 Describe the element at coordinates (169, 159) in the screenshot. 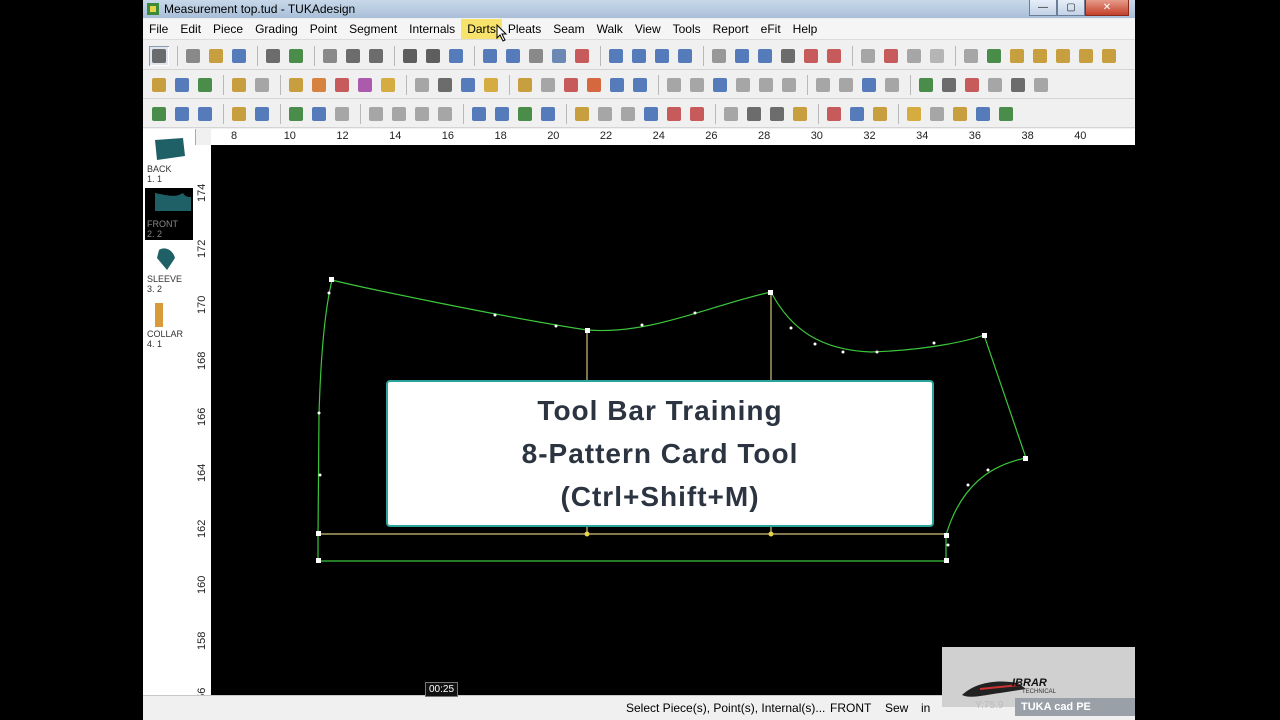

I see `piece-back: BACK 1. 1` at that location.